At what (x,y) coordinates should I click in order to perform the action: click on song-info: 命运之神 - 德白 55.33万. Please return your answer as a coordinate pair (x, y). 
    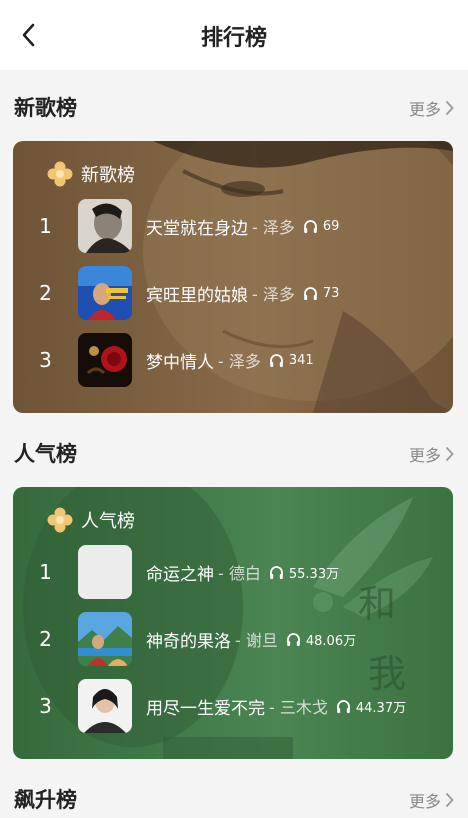
    Looking at the image, I should click on (242, 572).